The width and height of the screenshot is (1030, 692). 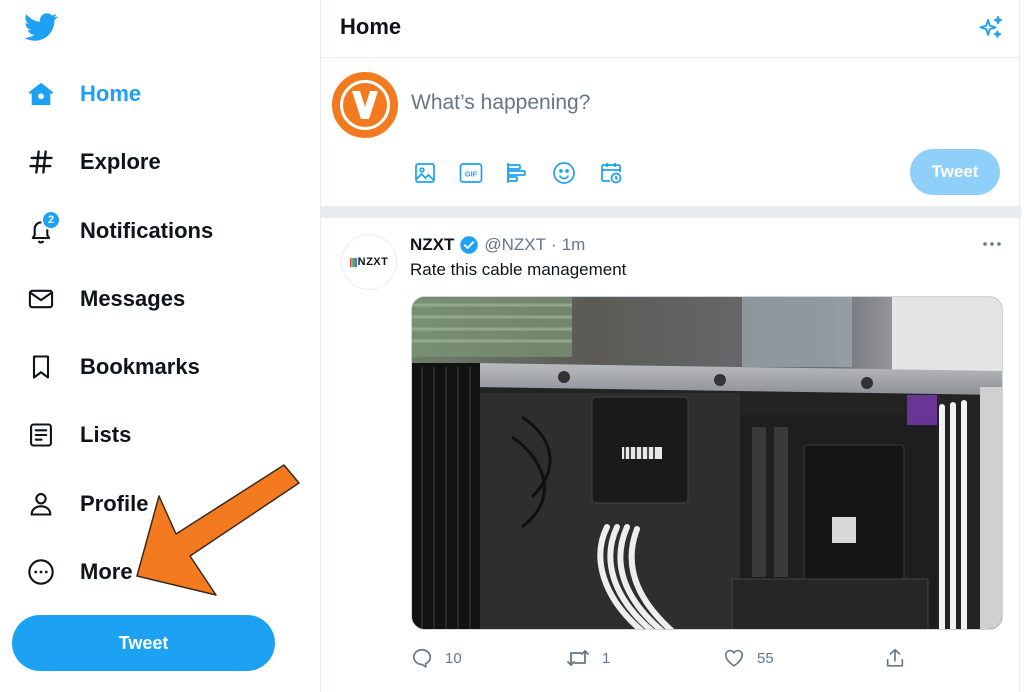 I want to click on annotation-arrow, so click(x=218, y=530).